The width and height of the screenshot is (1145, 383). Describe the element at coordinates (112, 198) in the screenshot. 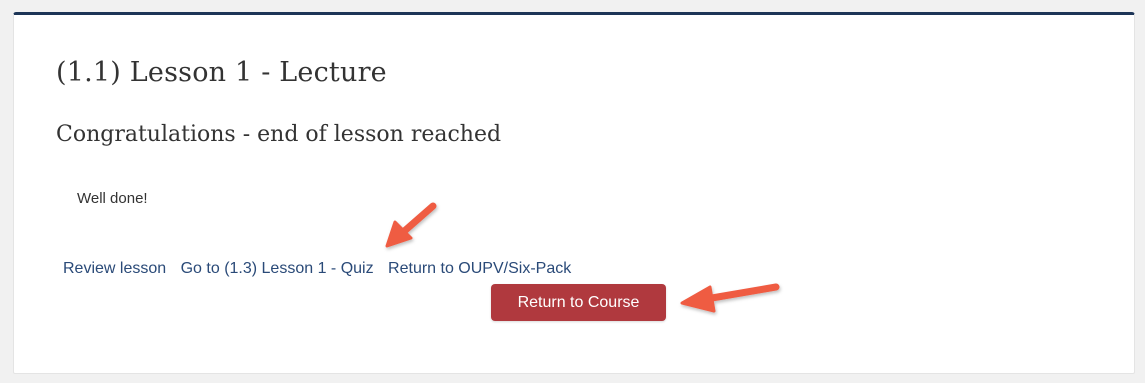

I see `well-done-message: Well done!` at that location.